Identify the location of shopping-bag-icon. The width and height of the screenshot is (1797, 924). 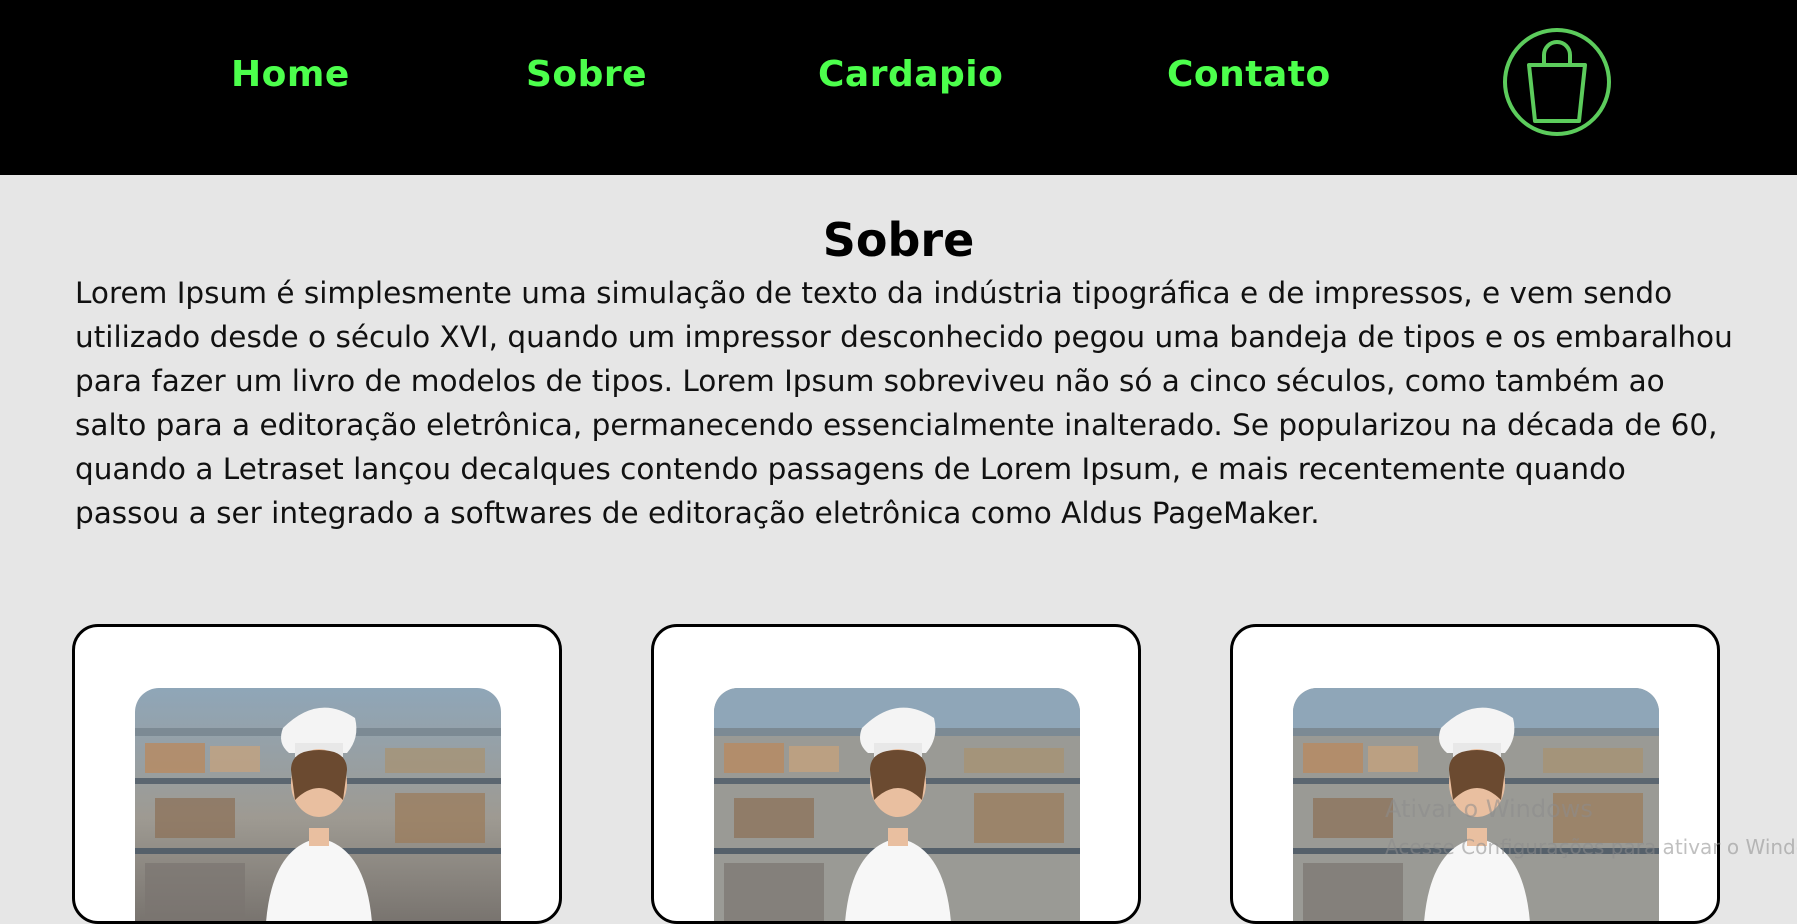
(1557, 81).